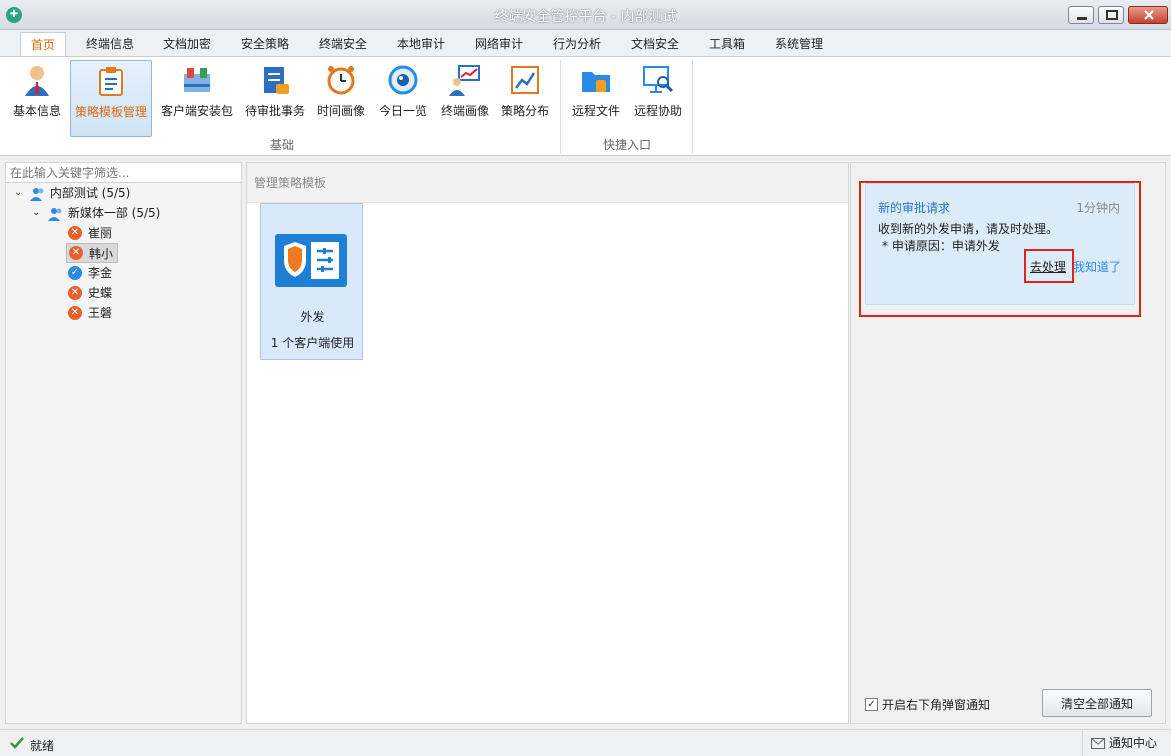 Image resolution: width=1171 pixels, height=756 pixels. Describe the element at coordinates (585, 742) in the screenshot. I see `status-bar: 就绪 通知中心` at that location.